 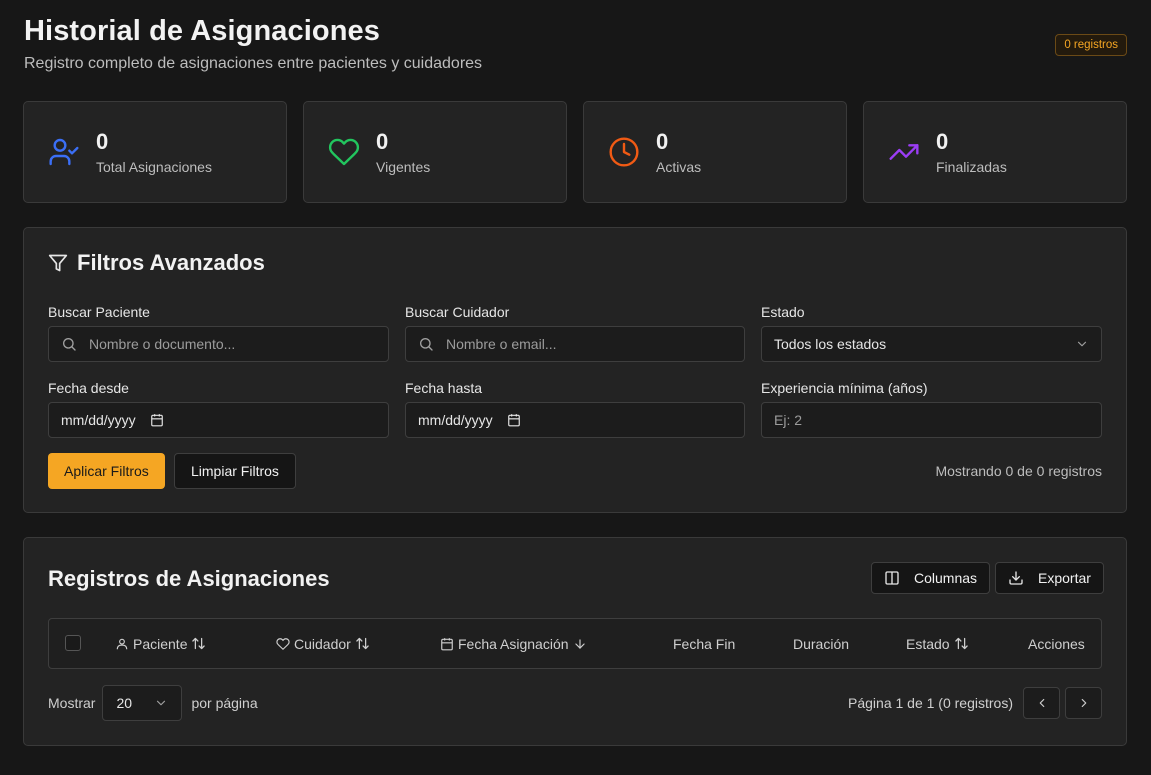 I want to click on date-to-value: mm/dd/yyyy, so click(x=455, y=420).